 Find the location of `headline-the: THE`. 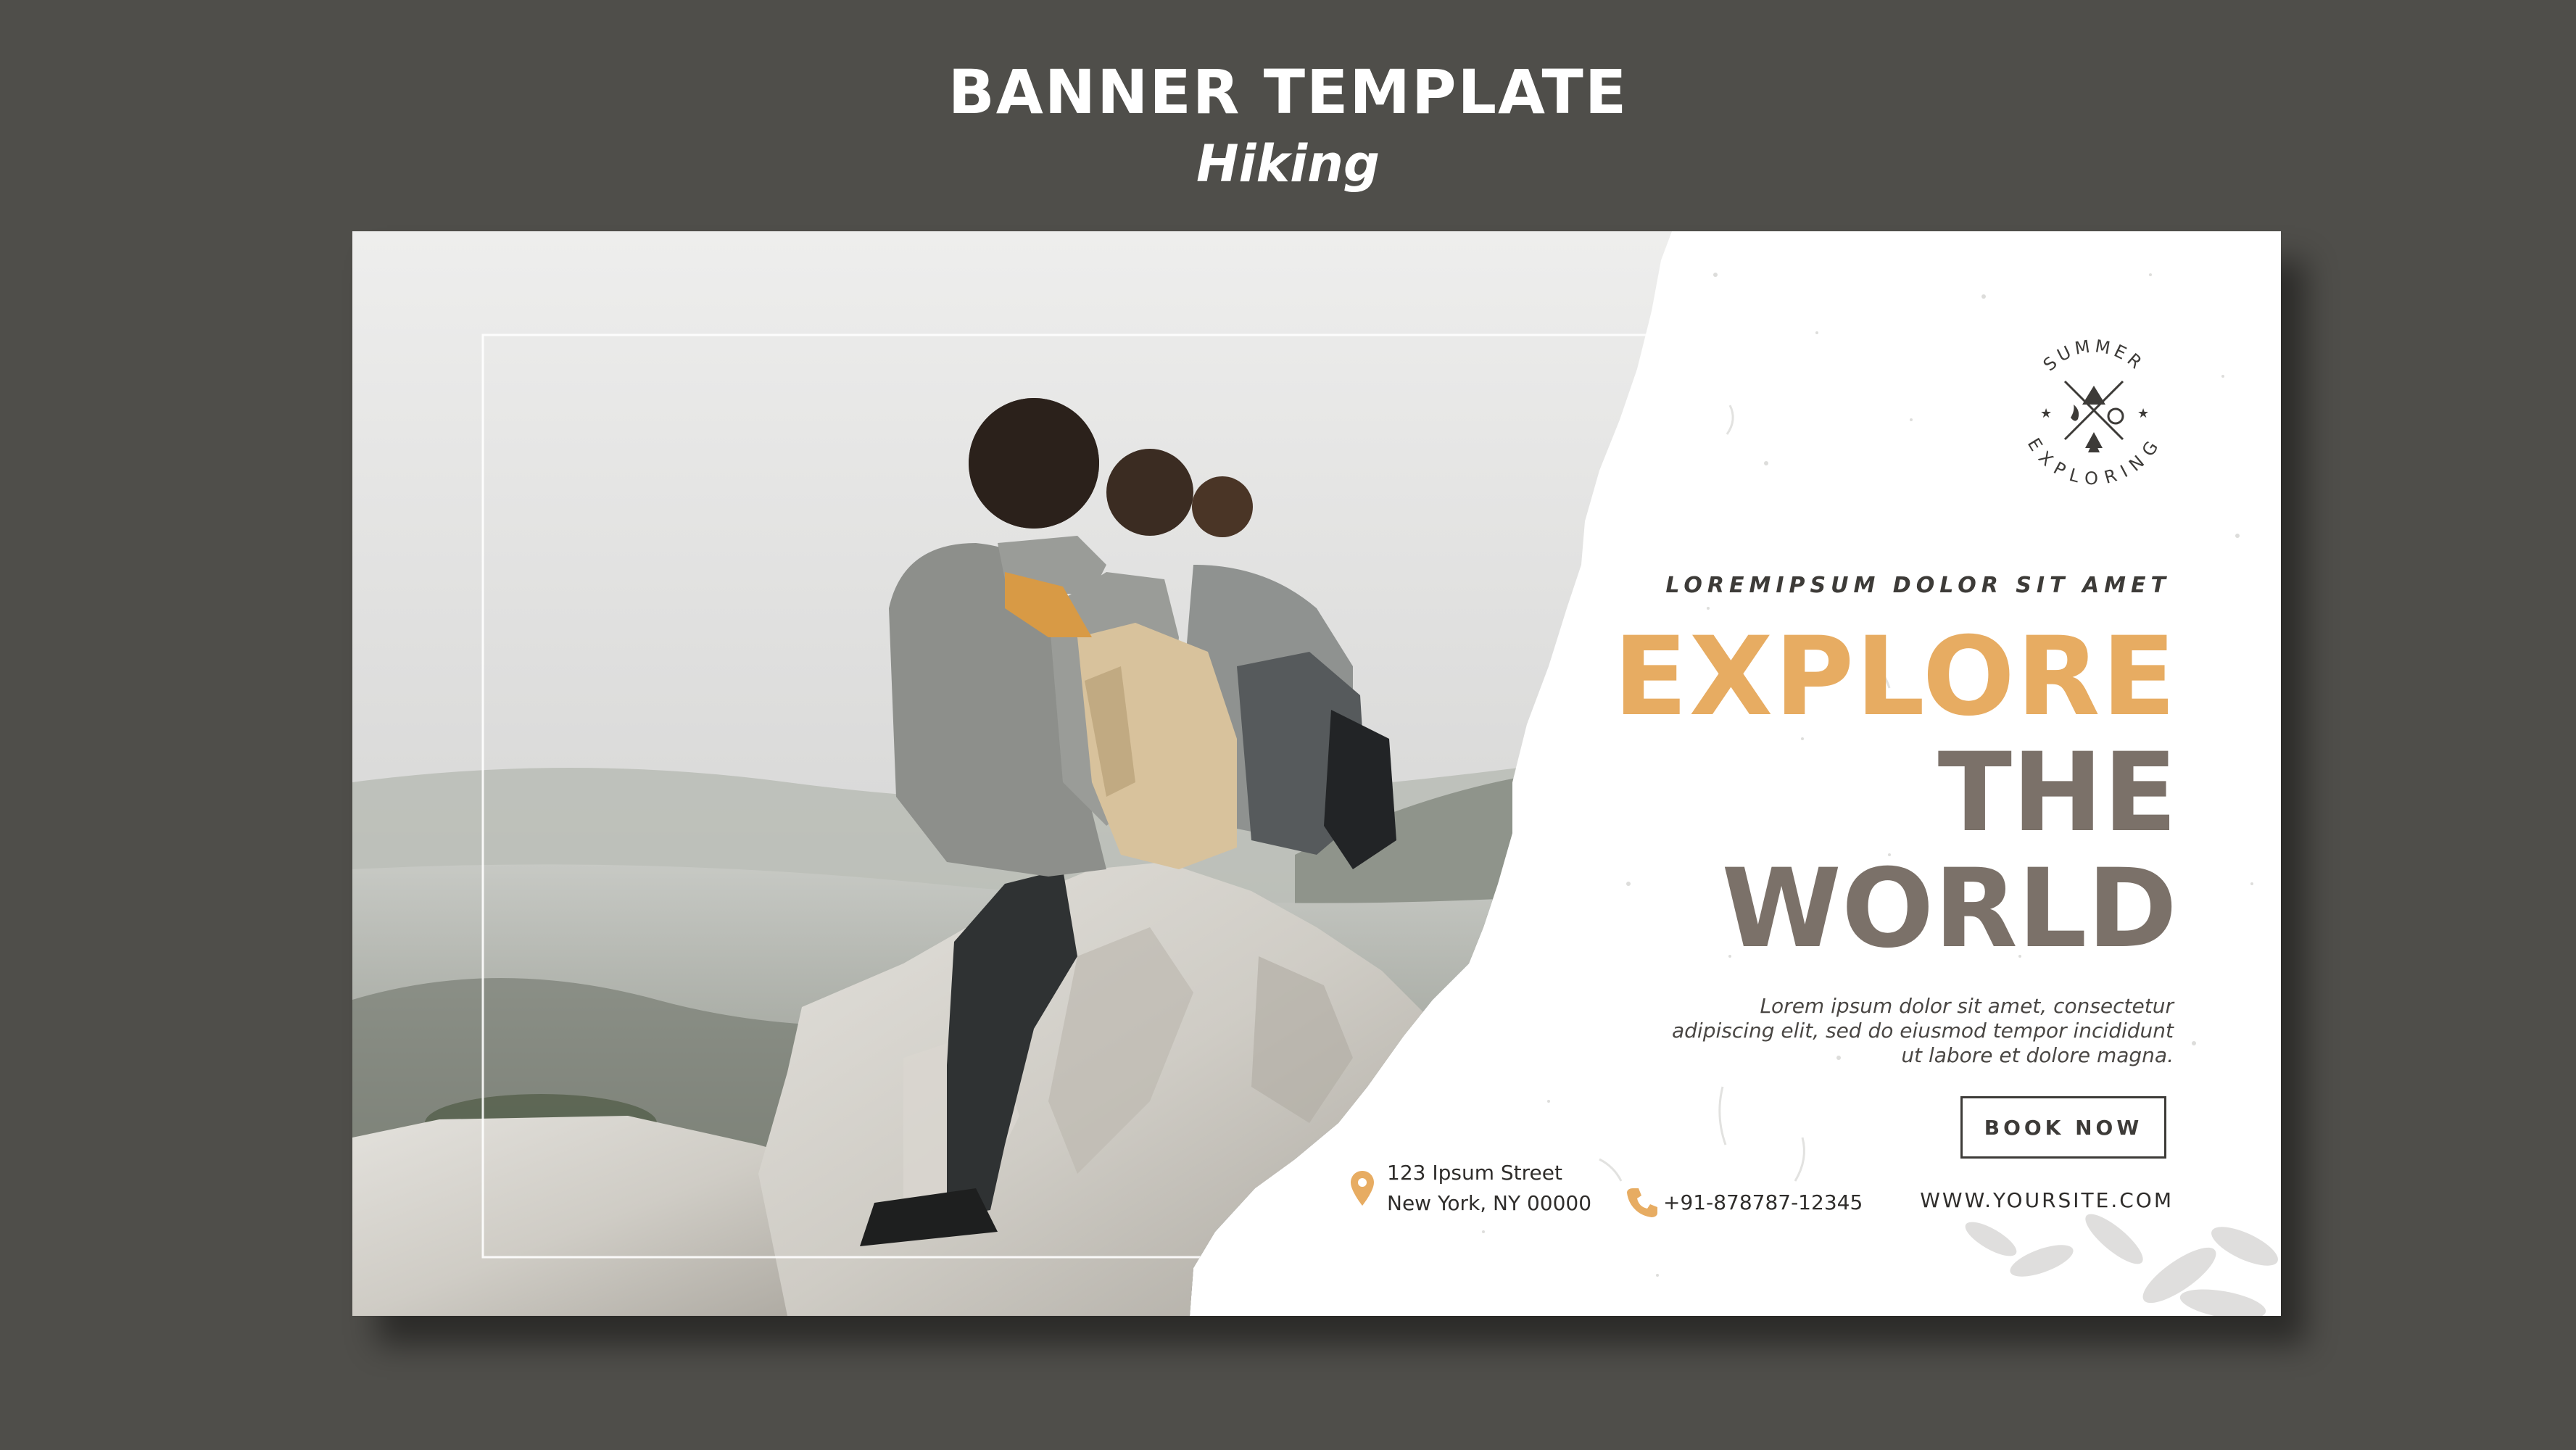

headline-the: THE is located at coordinates (2057, 793).